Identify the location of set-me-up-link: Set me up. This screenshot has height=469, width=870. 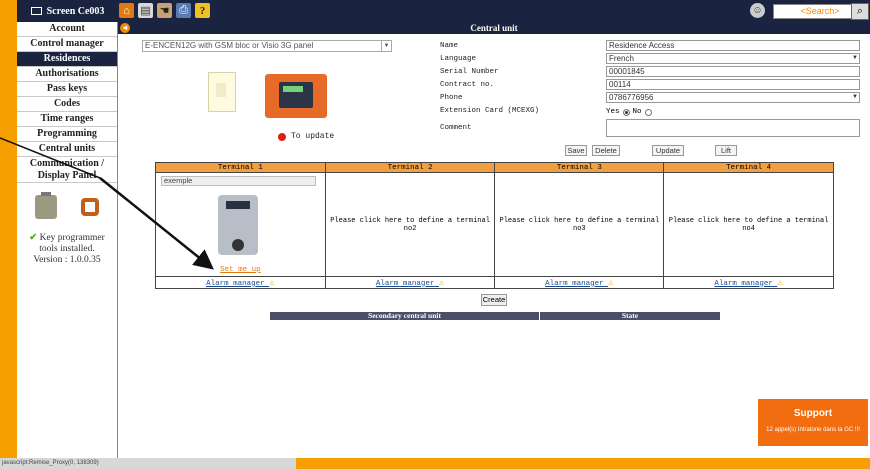
(240, 270).